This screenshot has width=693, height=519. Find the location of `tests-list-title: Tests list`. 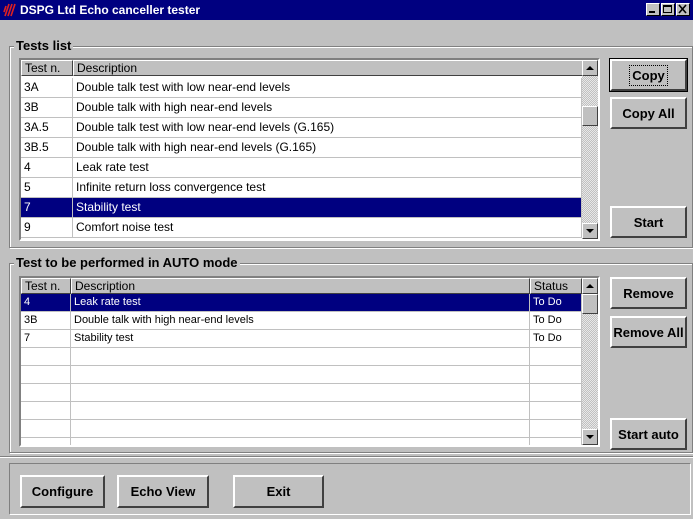

tests-list-title: Tests list is located at coordinates (44, 45).